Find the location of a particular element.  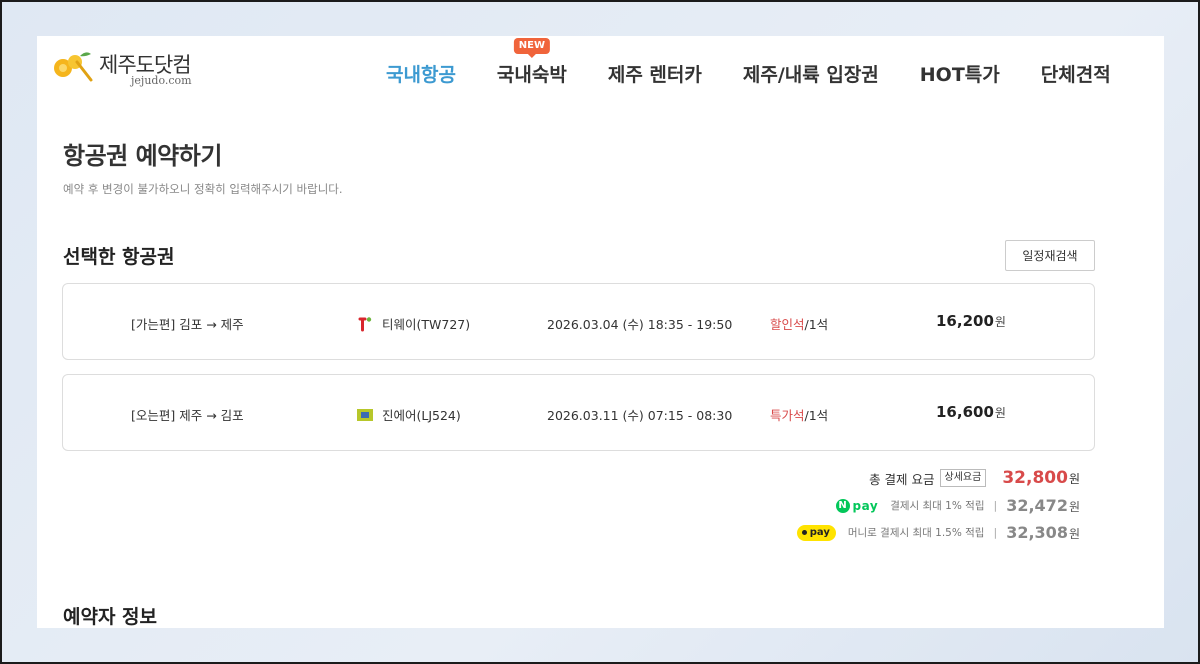

flight-price: 16,200원 is located at coordinates (971, 321).